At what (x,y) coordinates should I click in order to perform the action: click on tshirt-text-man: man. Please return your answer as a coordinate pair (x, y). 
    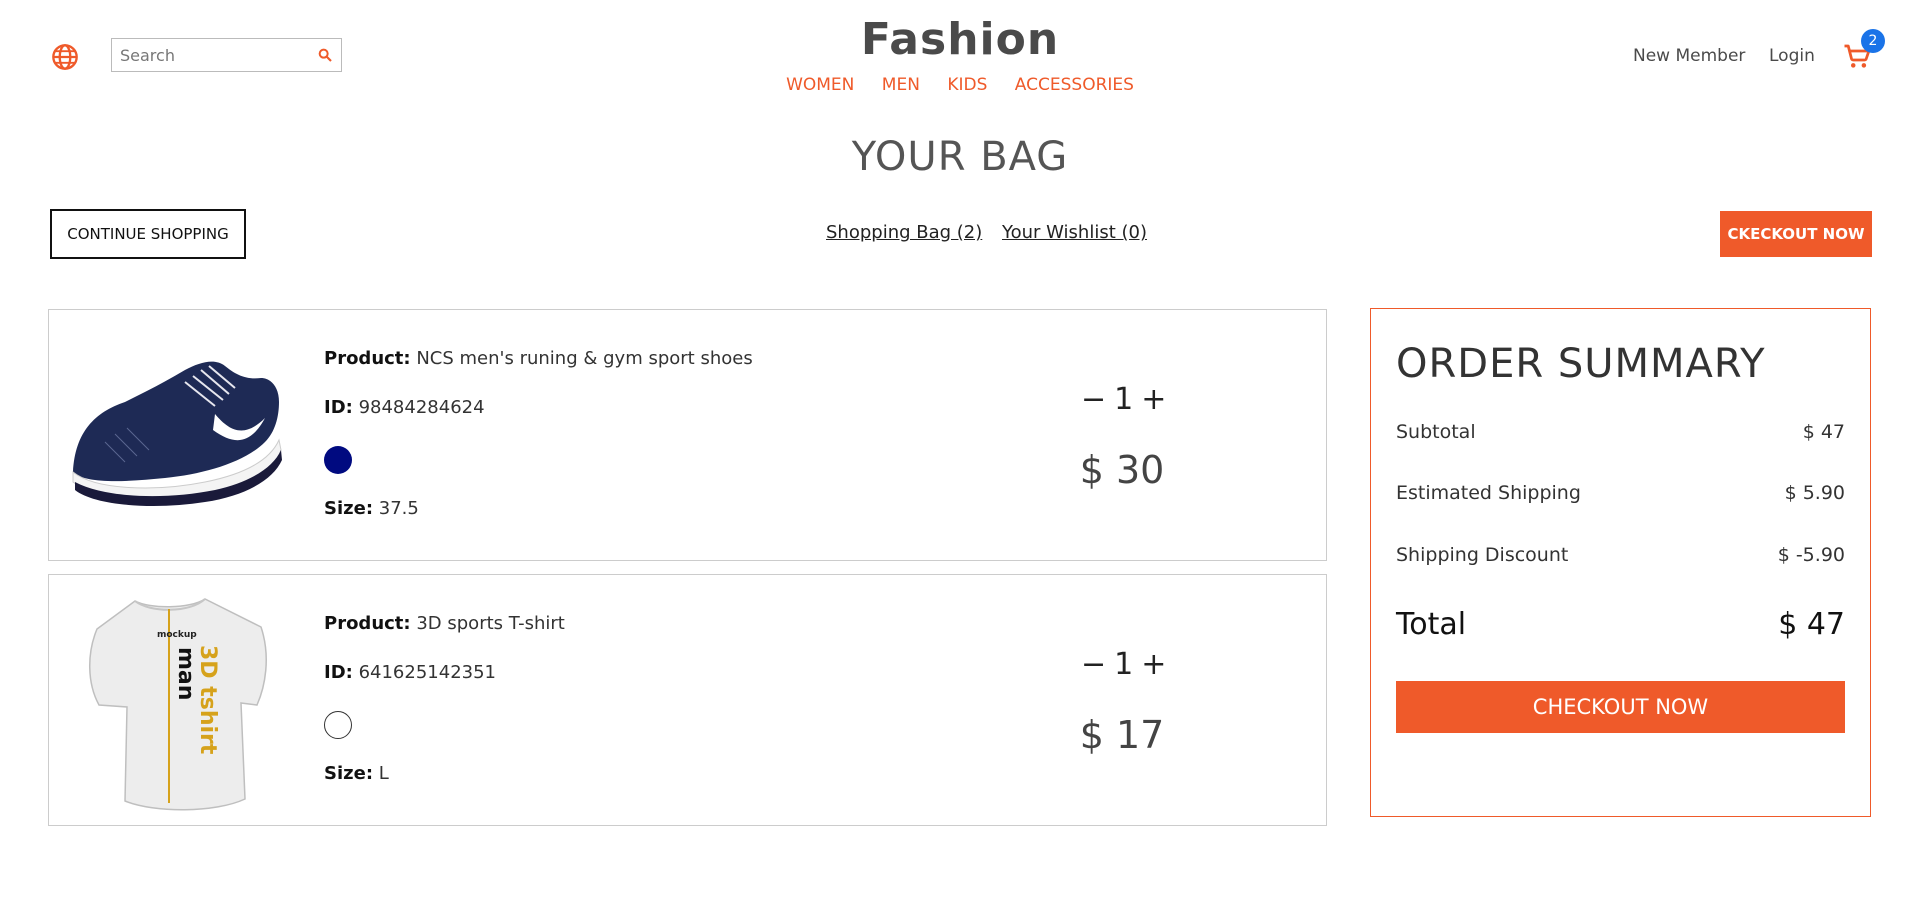
    Looking at the image, I should click on (185, 673).